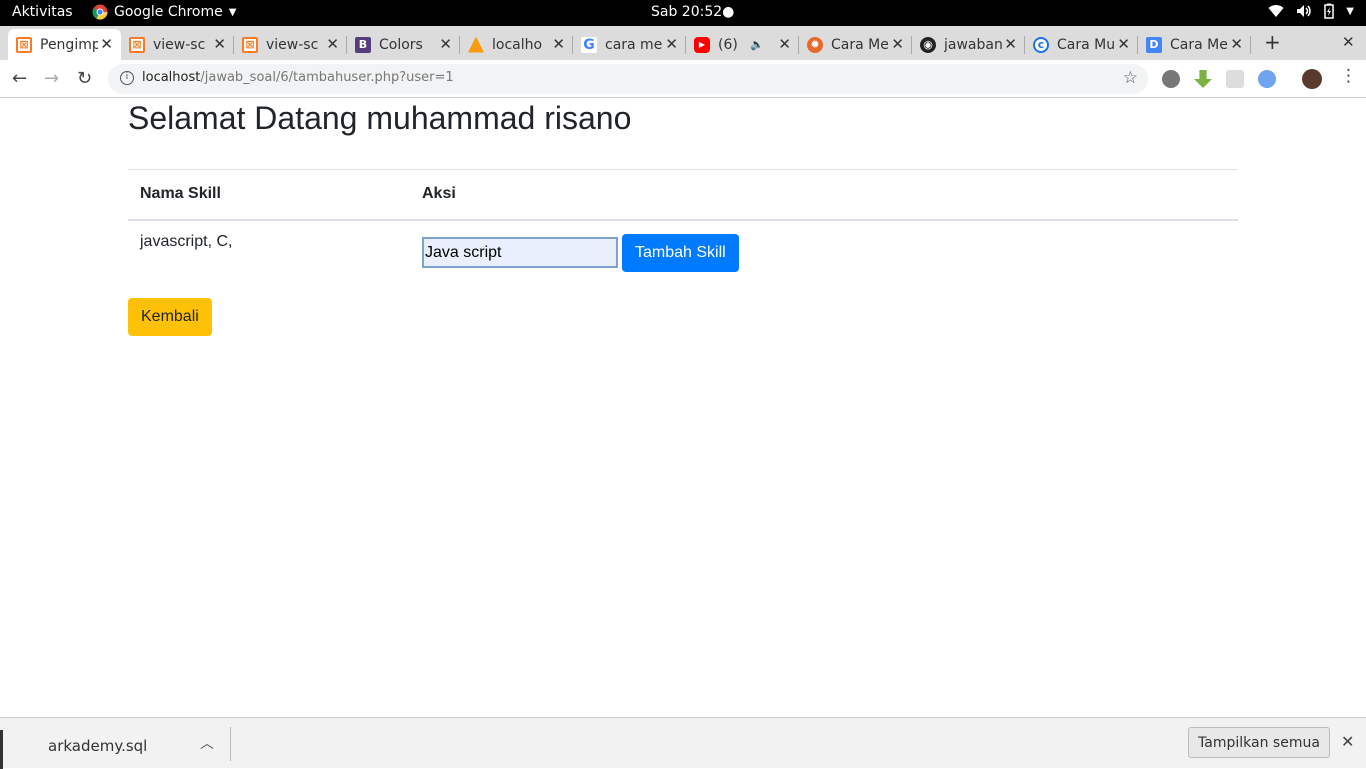 Image resolution: width=1366 pixels, height=769 pixels. Describe the element at coordinates (19, 78) in the screenshot. I see `back-arrow-icon: ←` at that location.